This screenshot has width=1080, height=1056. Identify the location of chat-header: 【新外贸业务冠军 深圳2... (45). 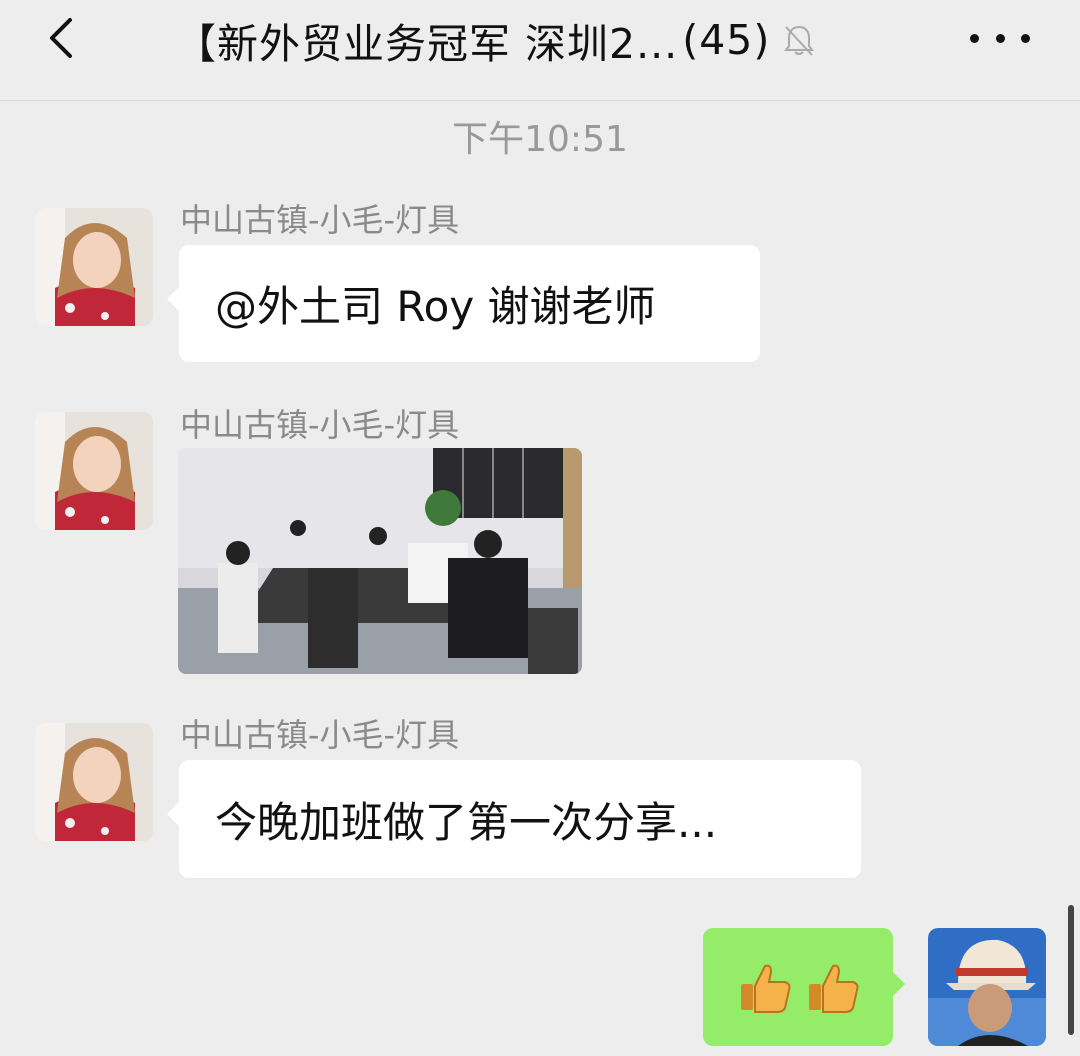
(540, 50).